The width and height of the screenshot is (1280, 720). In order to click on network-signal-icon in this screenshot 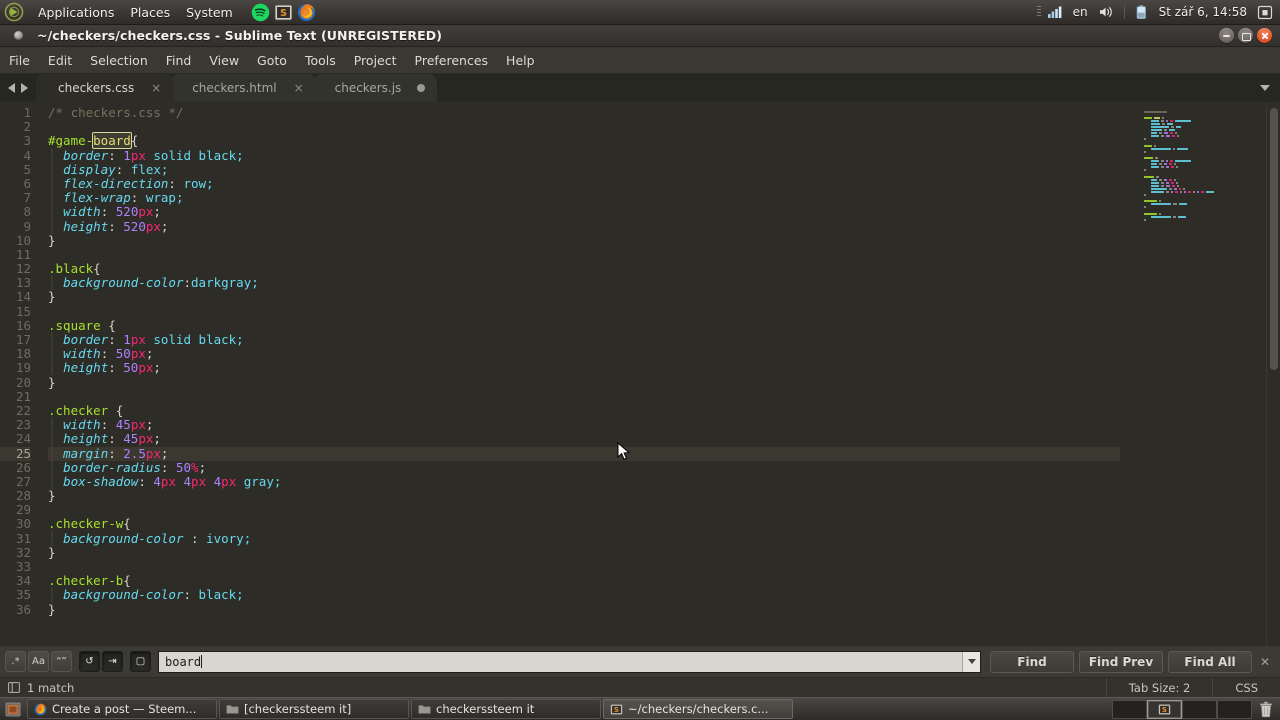, I will do `click(1055, 12)`.